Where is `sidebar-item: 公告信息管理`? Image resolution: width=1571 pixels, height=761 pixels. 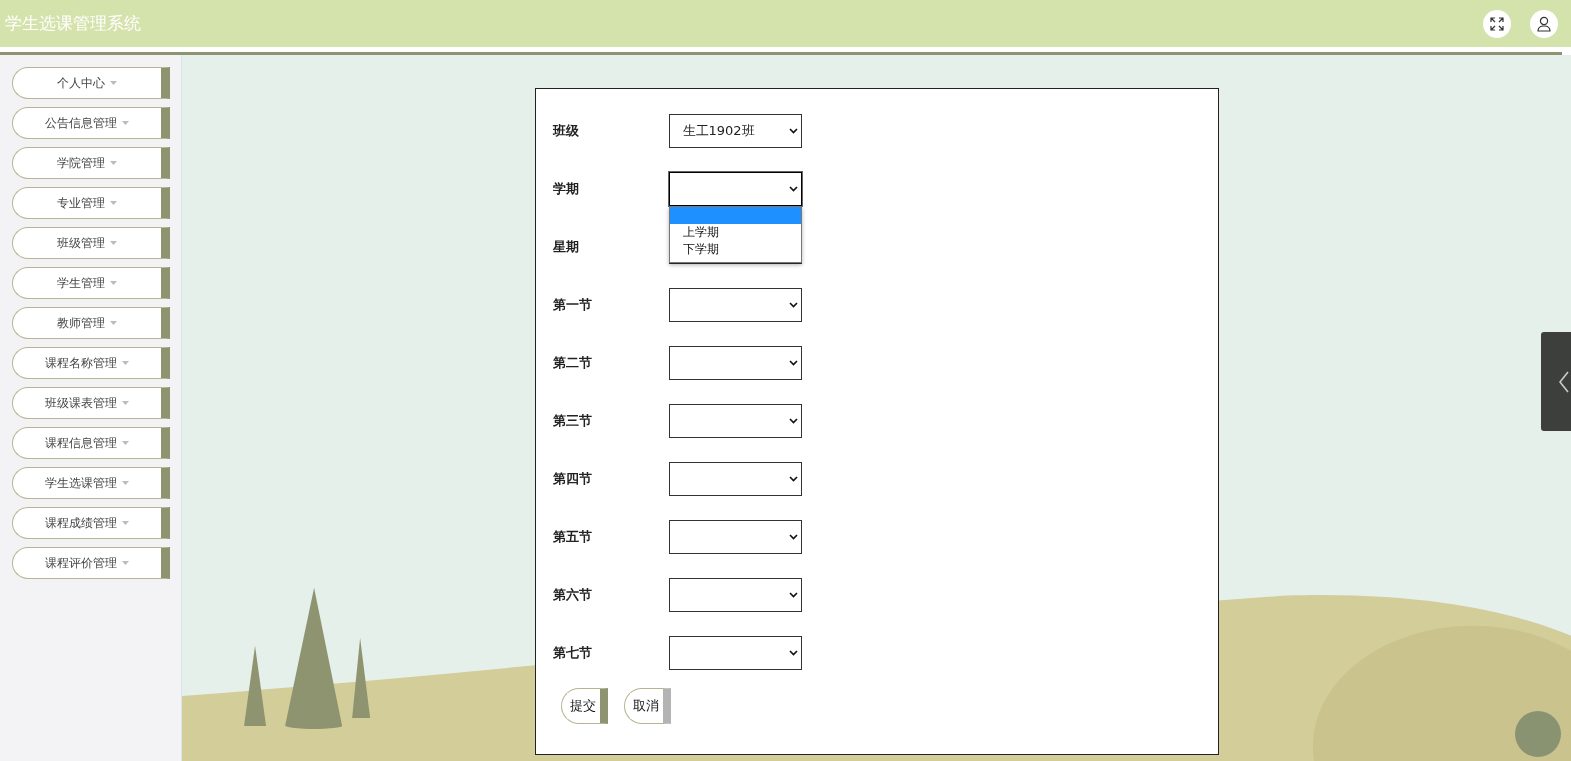
sidebar-item: 公告信息管理 is located at coordinates (91, 123).